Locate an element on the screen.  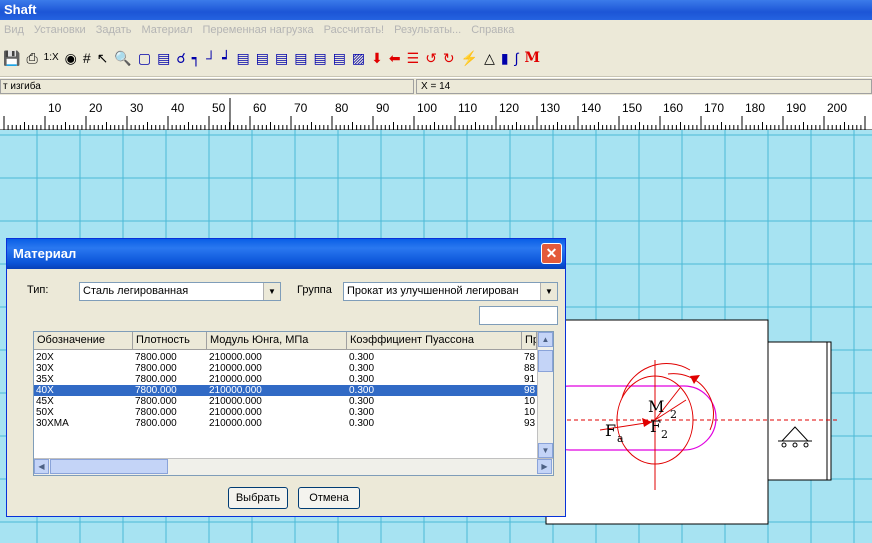
group-select: Прокат из улучшенной легирован ▼ is located at coordinates (450, 291).